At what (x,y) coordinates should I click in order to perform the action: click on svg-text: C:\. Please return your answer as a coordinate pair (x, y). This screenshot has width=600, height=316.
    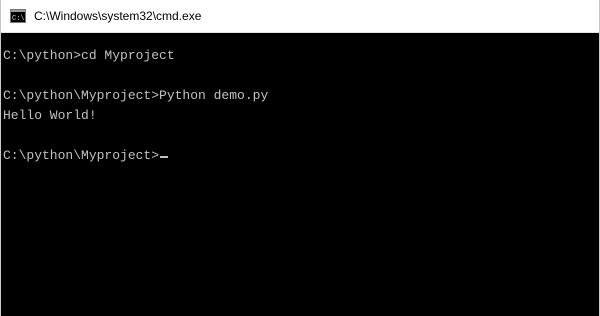
    Looking at the image, I should click on (18, 19).